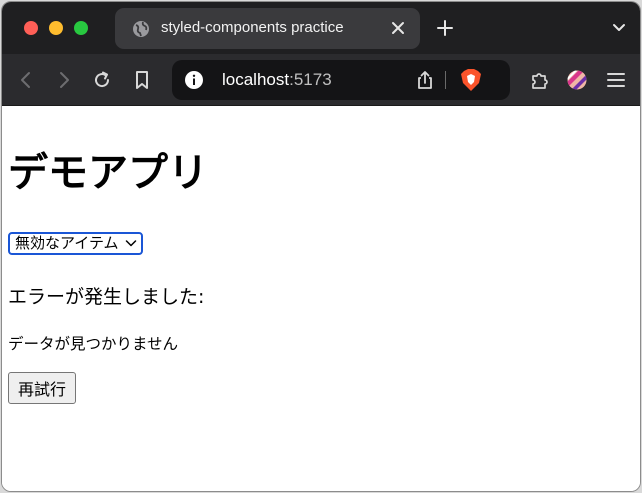  I want to click on bookmark-icon, so click(142, 80).